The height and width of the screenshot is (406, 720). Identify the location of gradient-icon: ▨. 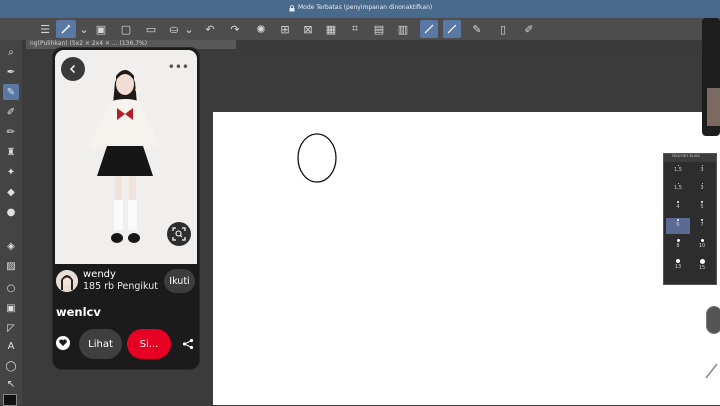
(11, 266).